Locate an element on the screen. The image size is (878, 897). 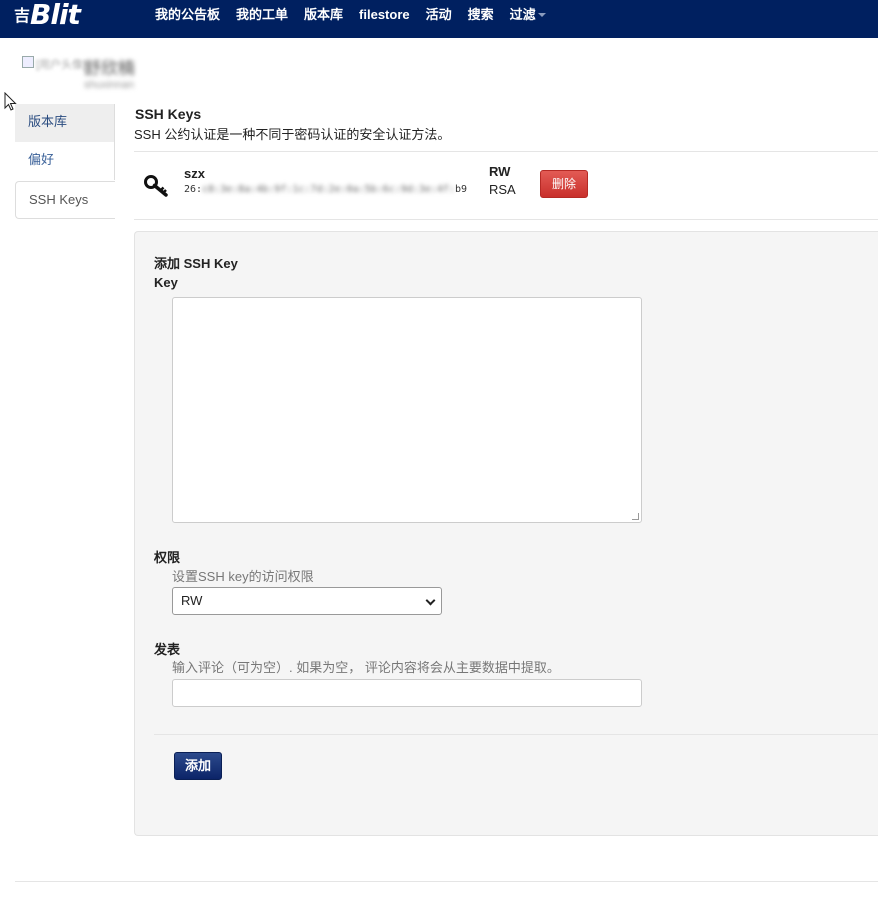
ssh-key-type: RSA is located at coordinates (502, 189).